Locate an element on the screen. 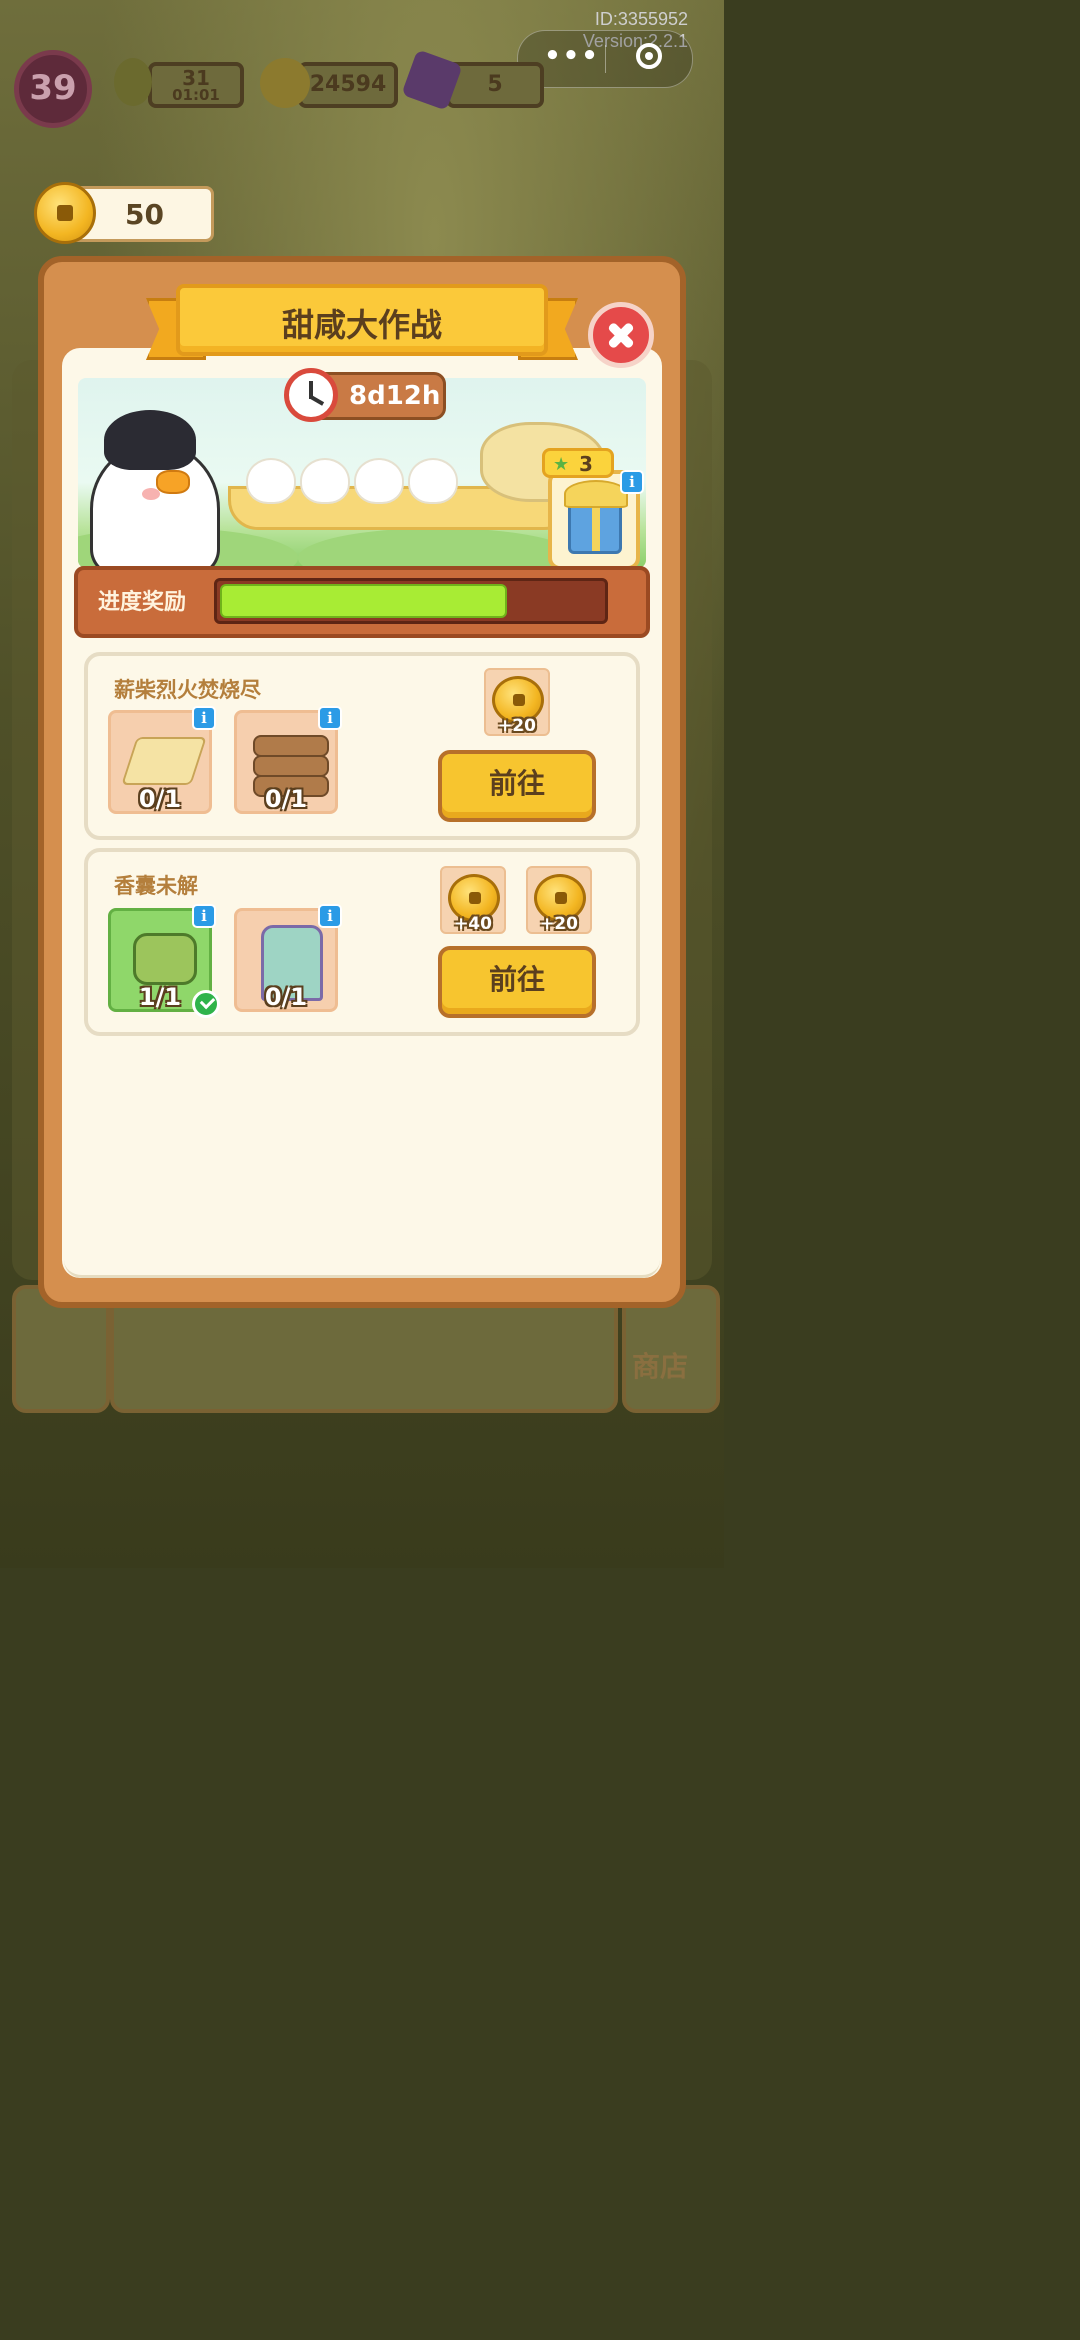  dialog-title: 甜咸大作战 is located at coordinates (361, 325).